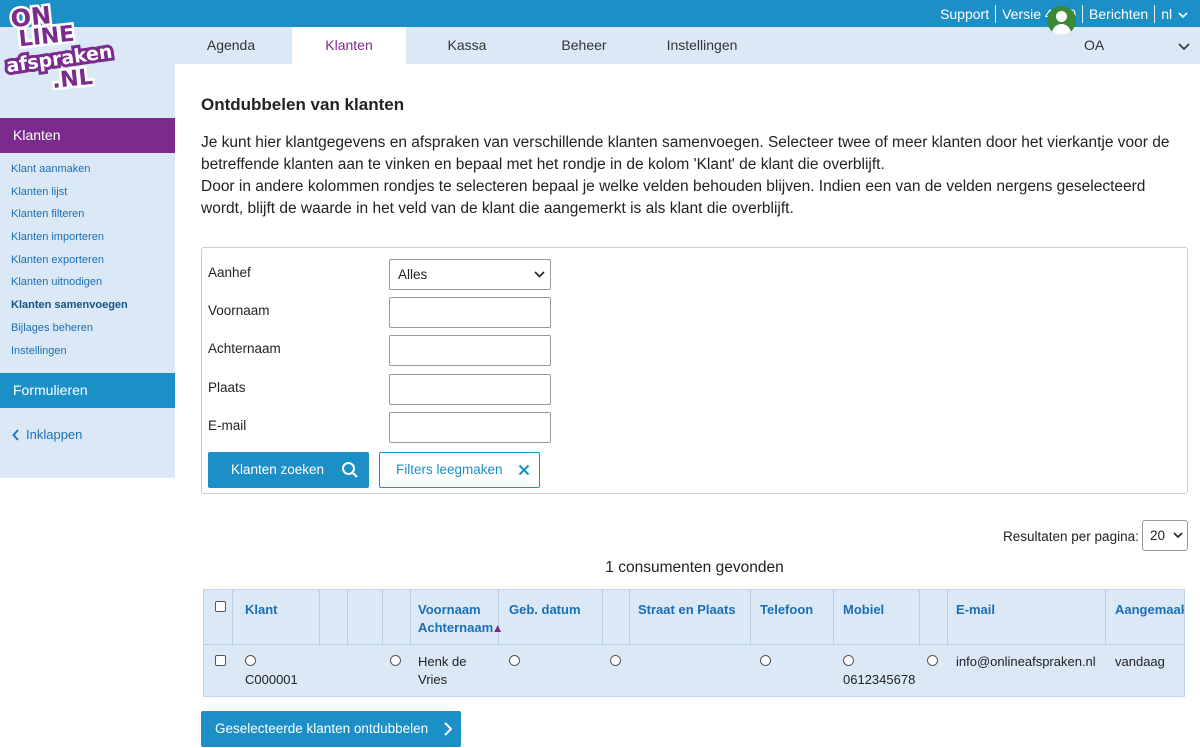 The height and width of the screenshot is (748, 1200). I want to click on results-count: 1 consumenten gevonden, so click(694, 567).